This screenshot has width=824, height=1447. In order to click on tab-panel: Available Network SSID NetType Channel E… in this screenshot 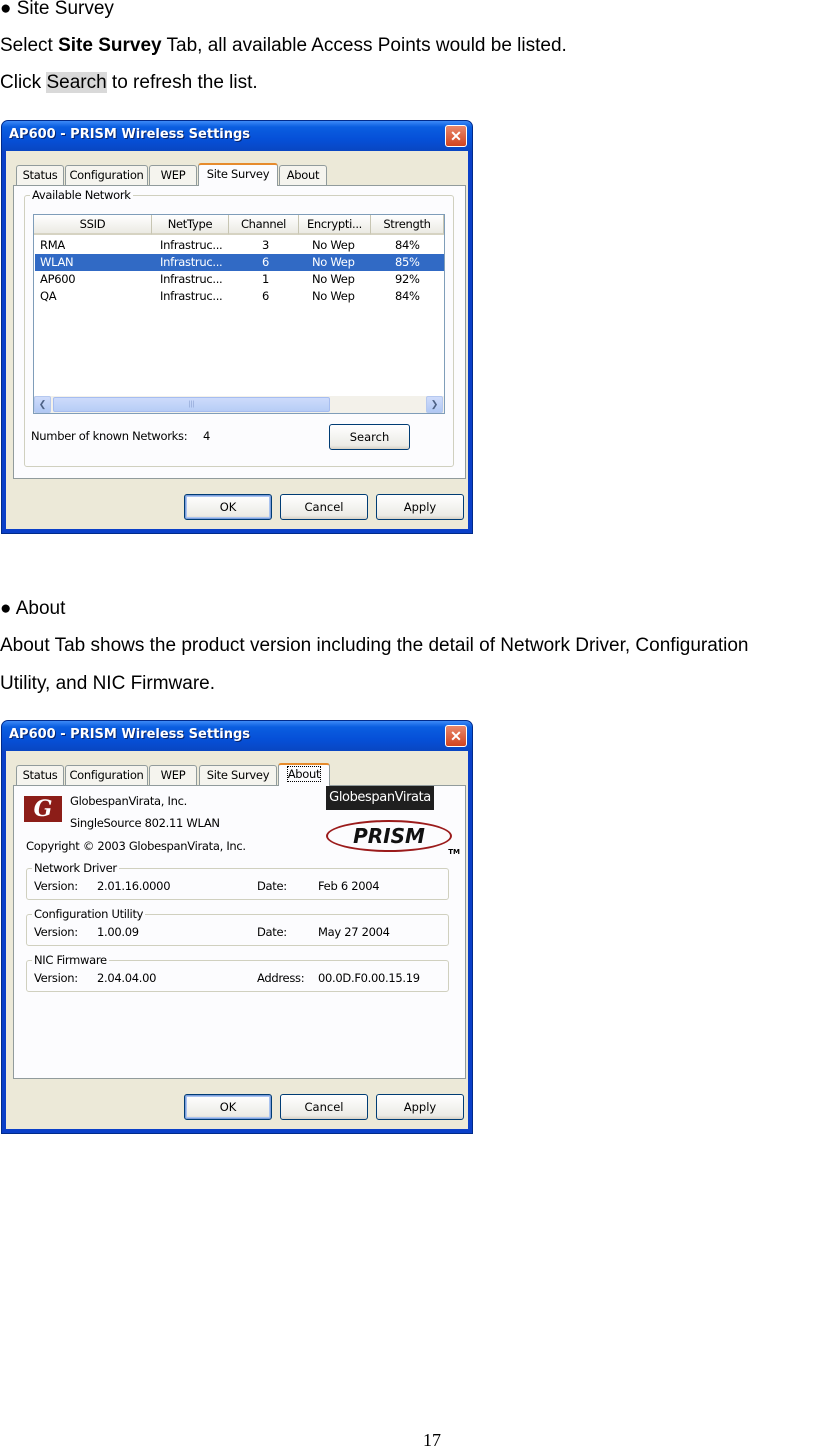, I will do `click(239, 332)`.